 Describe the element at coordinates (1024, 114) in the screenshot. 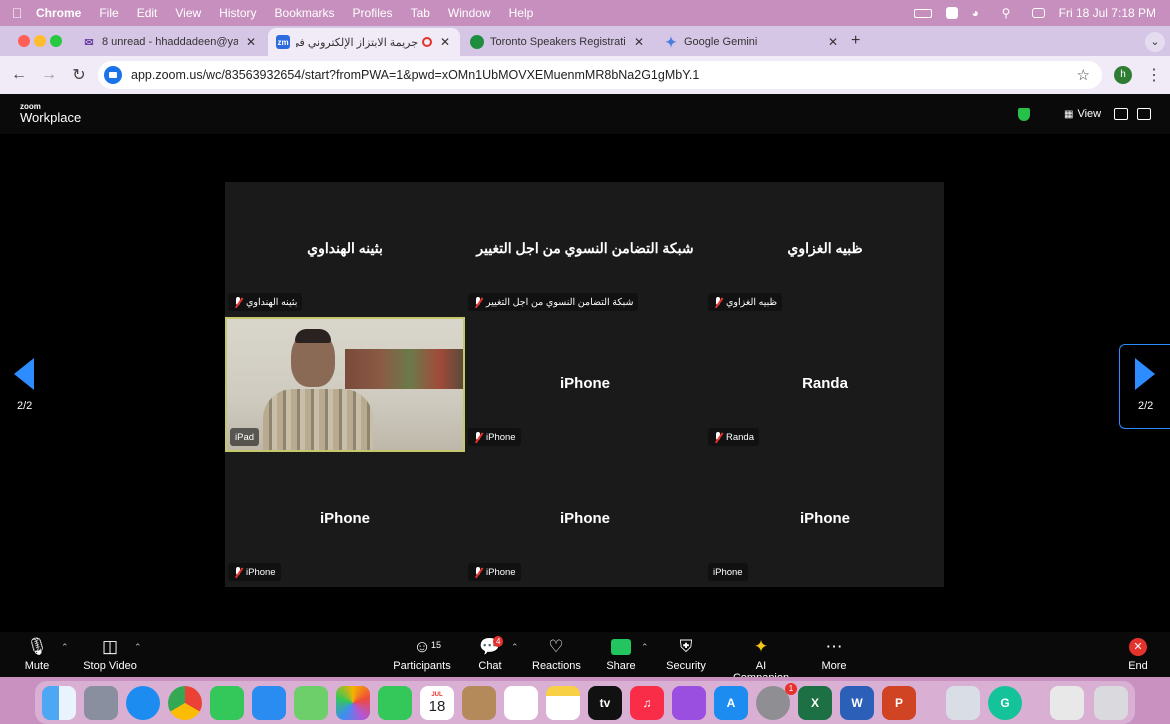

I see `encryption-shield-icon` at that location.